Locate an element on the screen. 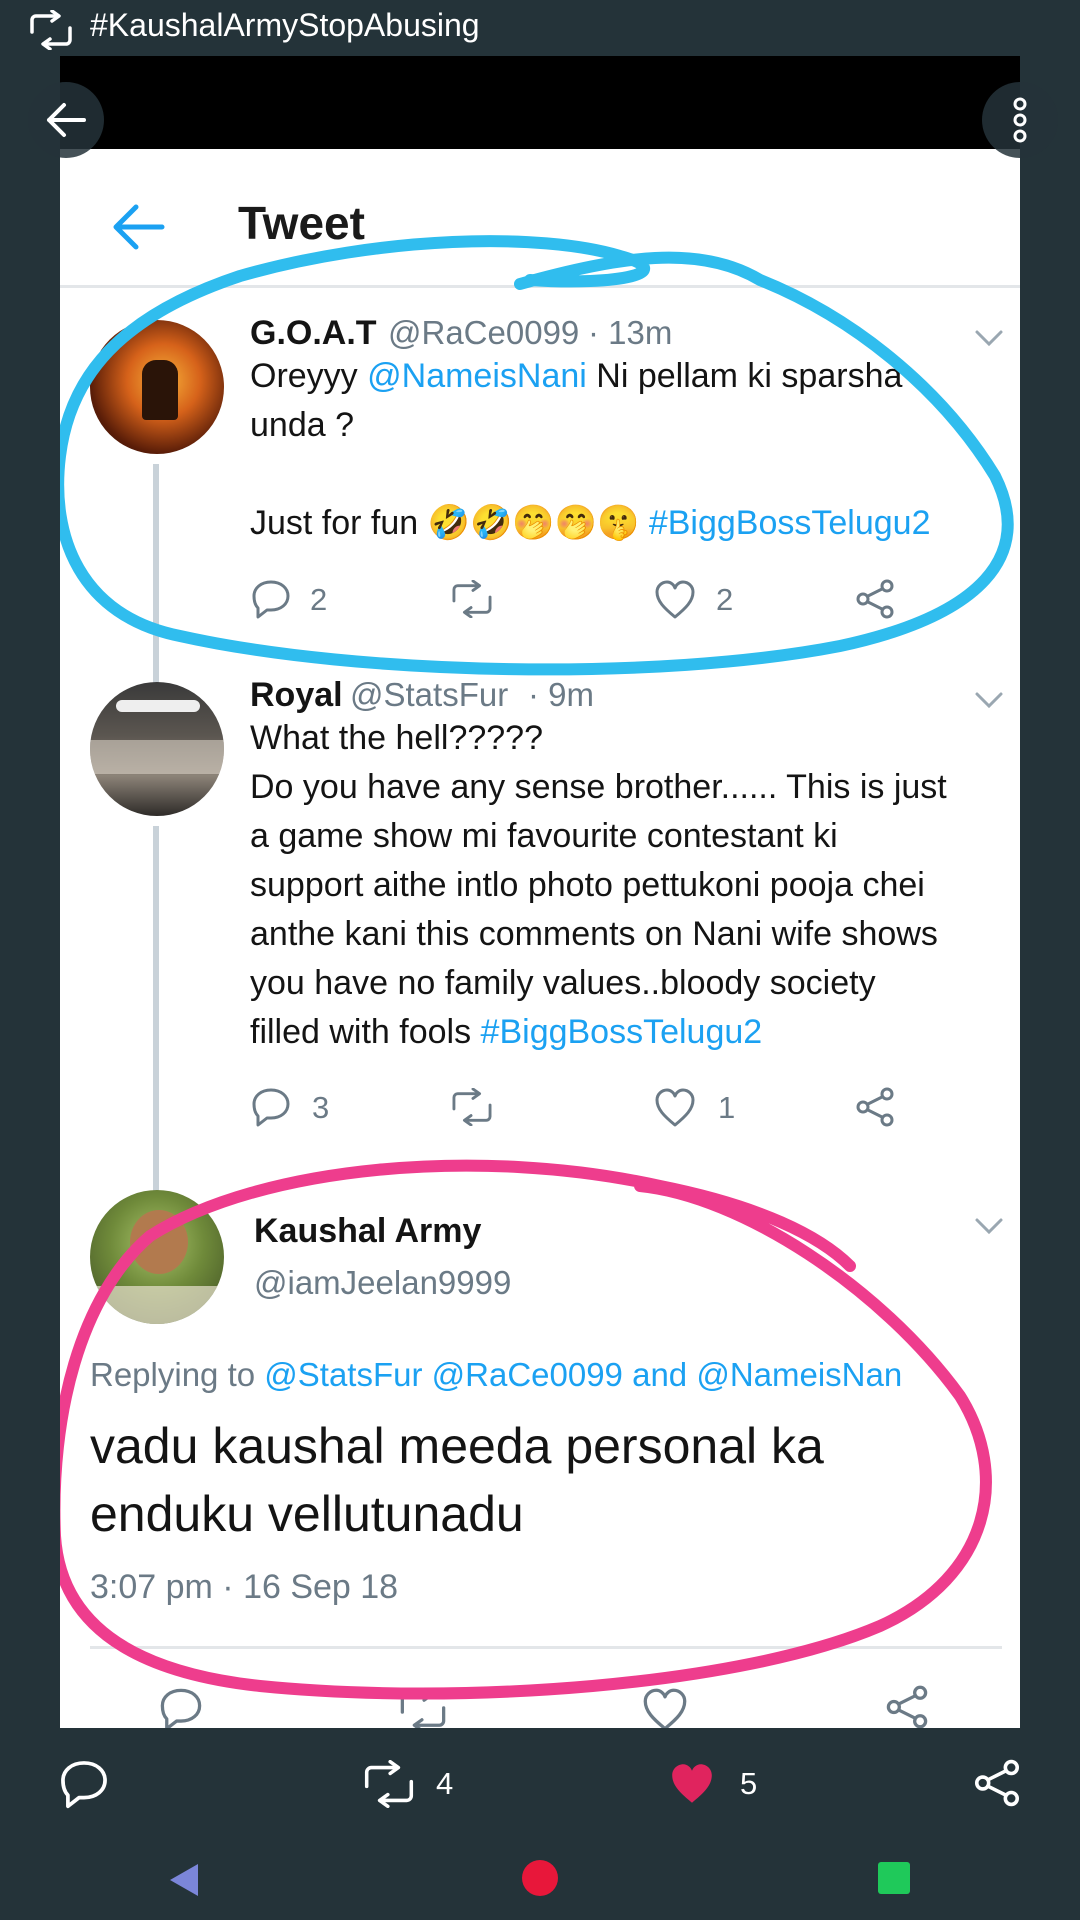  tweet-author-name: G.O.A.T is located at coordinates (313, 333).